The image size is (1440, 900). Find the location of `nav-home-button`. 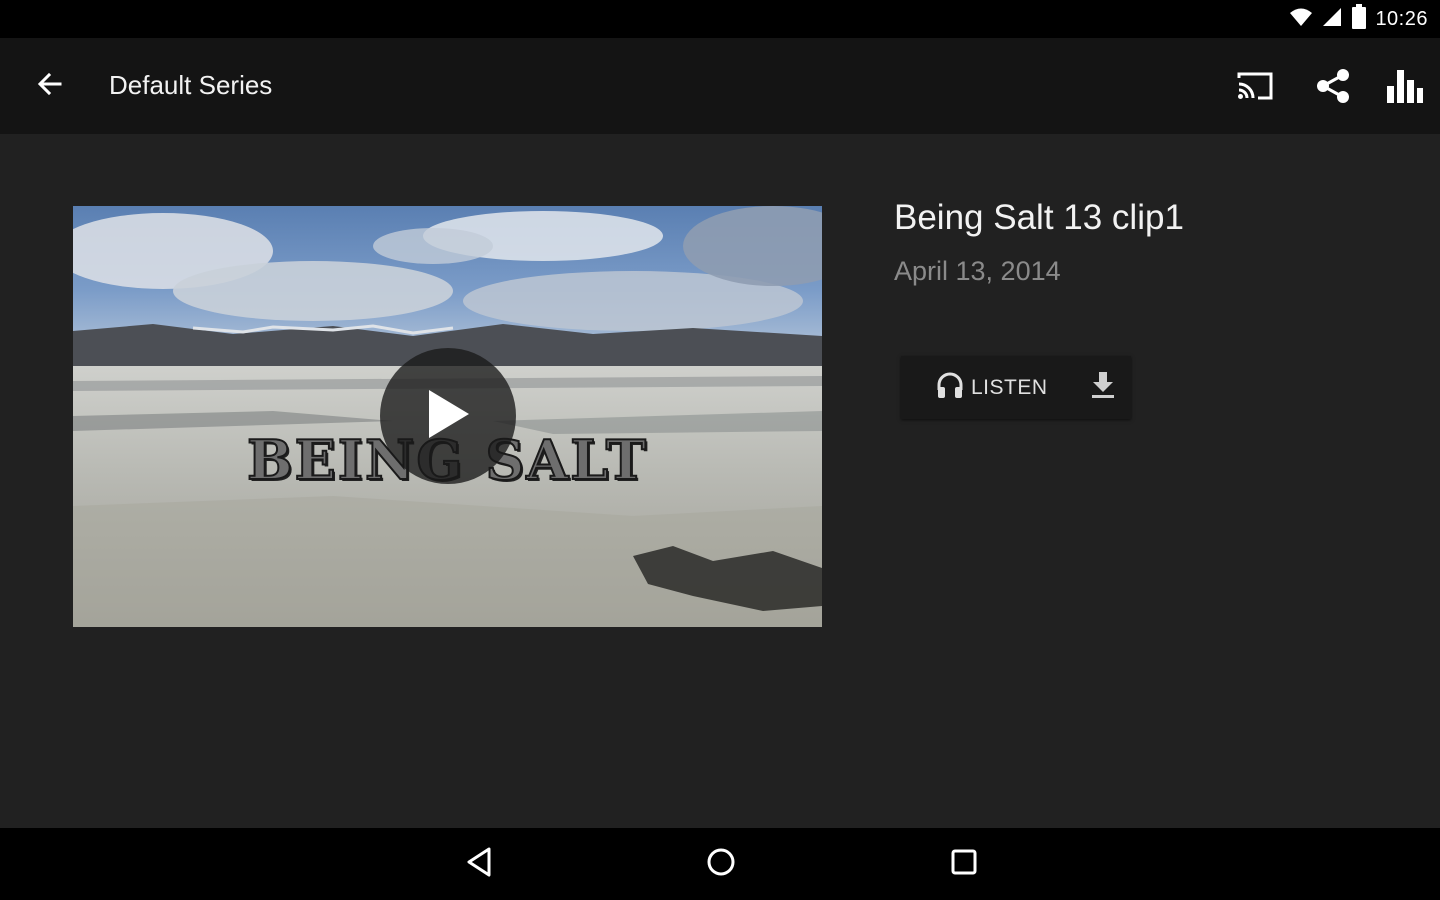

nav-home-button is located at coordinates (721, 864).